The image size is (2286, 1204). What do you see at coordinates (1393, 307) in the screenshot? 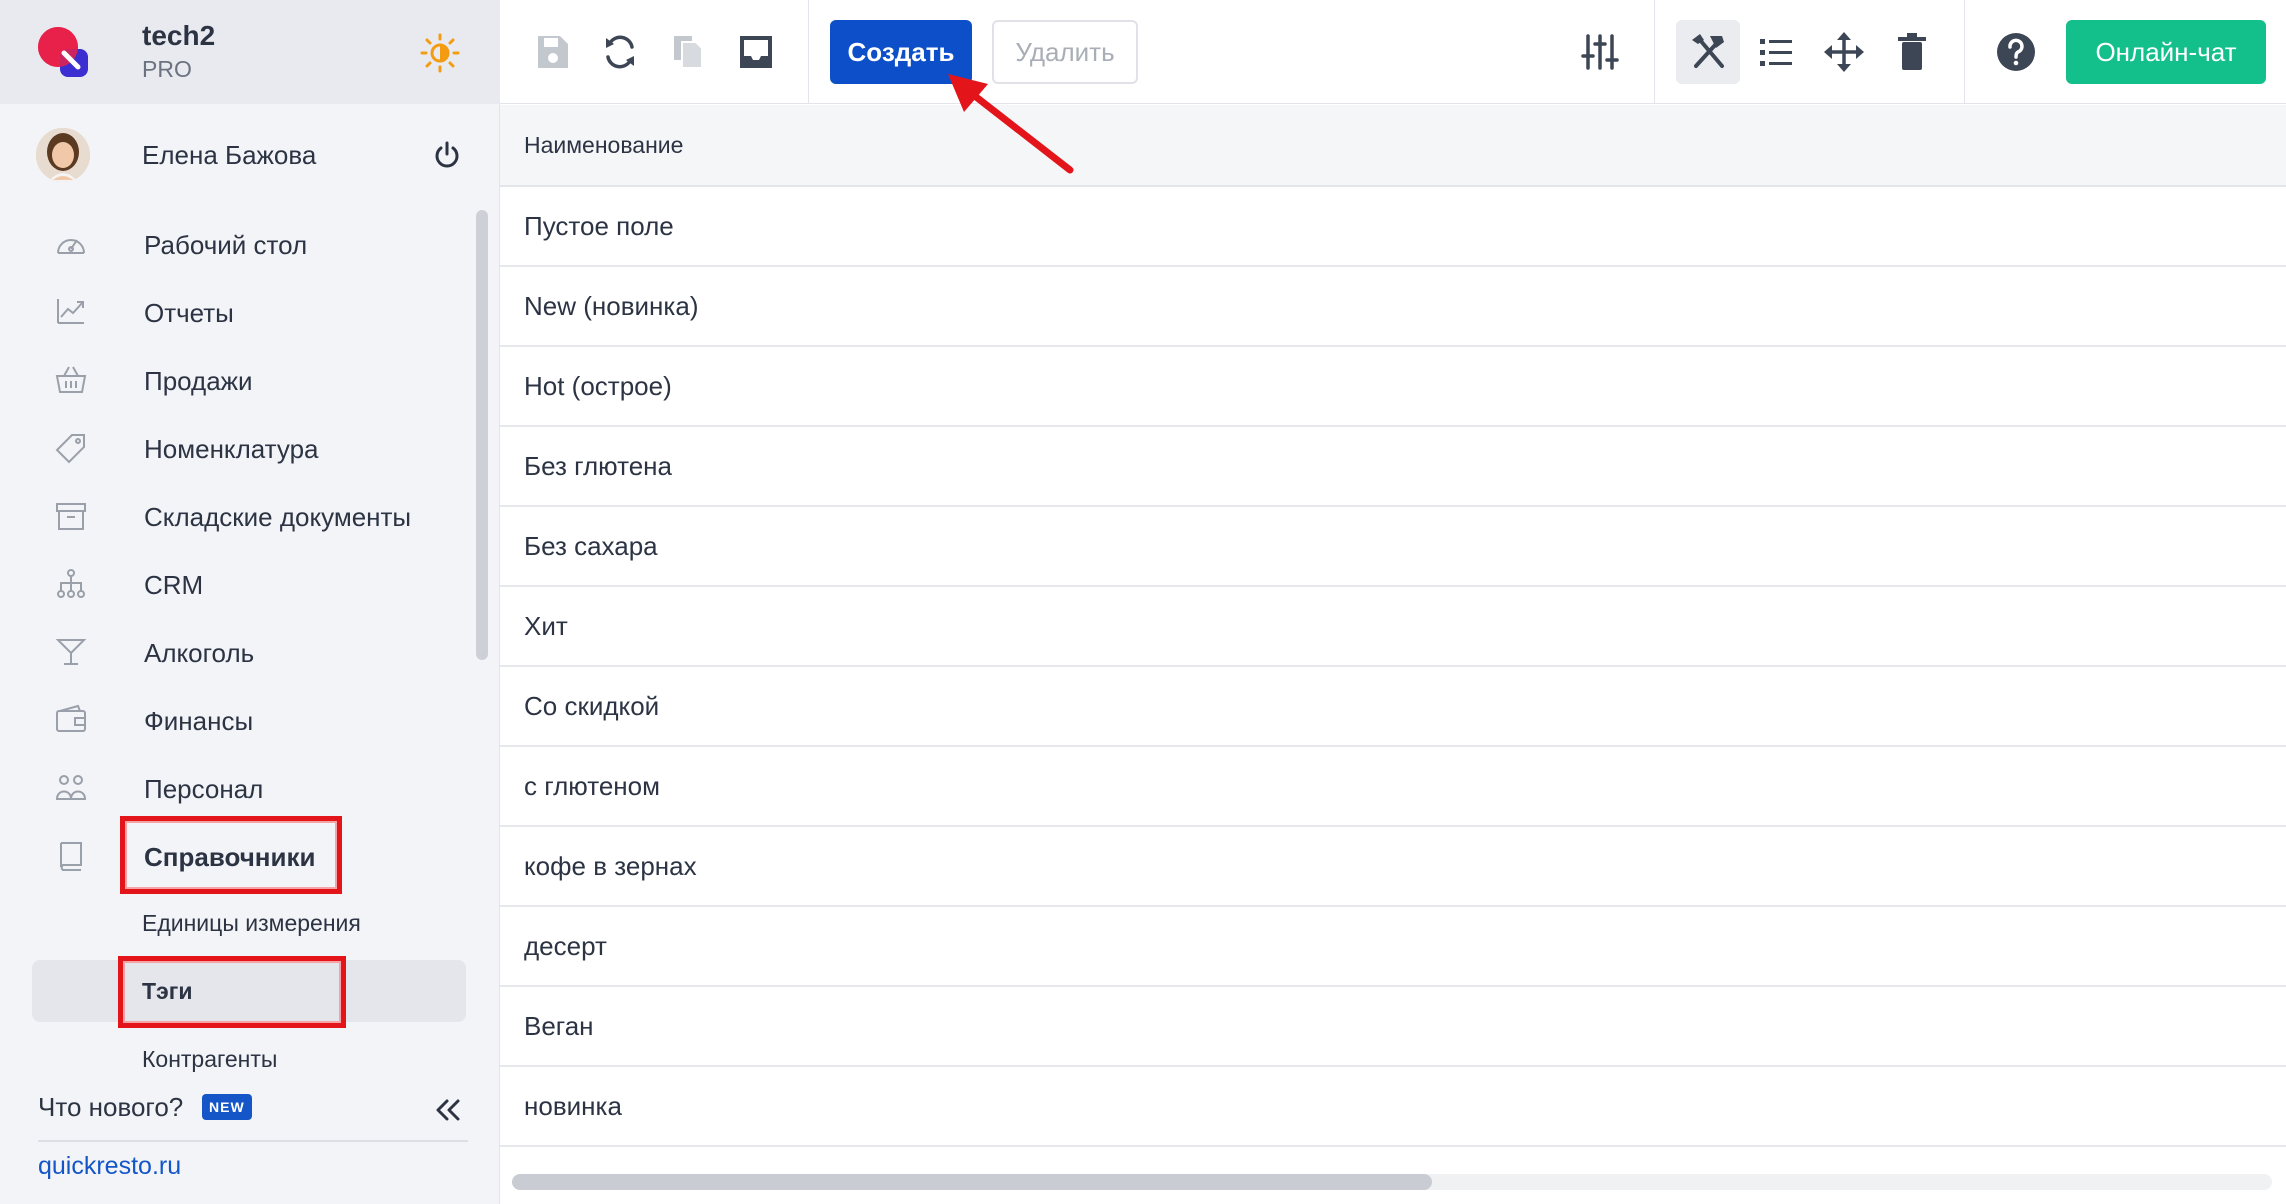
I see `table-row: New (новинка)` at bounding box center [1393, 307].